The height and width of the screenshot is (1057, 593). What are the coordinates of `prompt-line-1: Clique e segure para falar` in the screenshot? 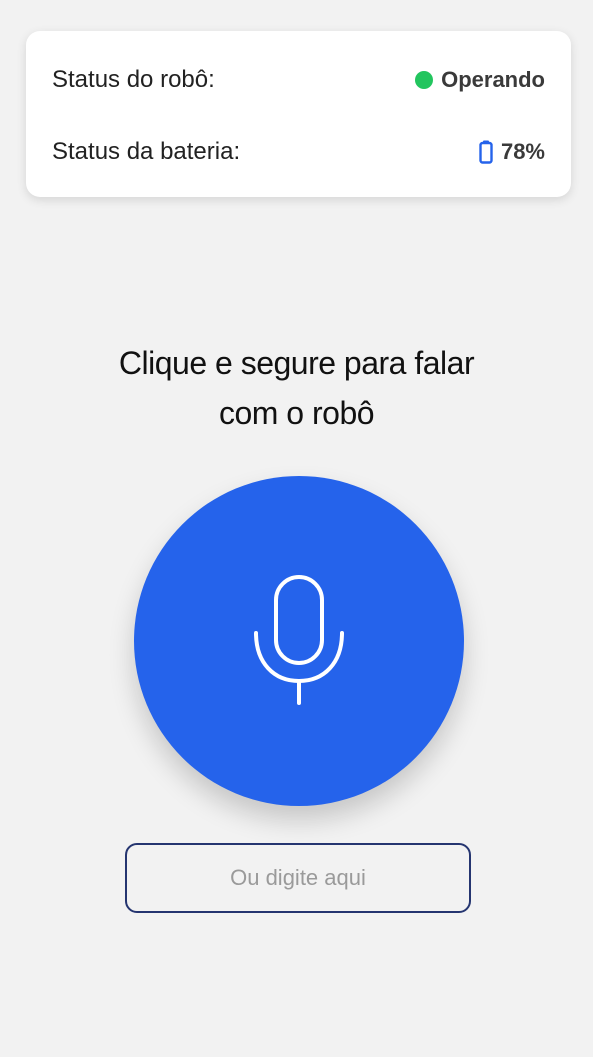 It's located at (296, 363).